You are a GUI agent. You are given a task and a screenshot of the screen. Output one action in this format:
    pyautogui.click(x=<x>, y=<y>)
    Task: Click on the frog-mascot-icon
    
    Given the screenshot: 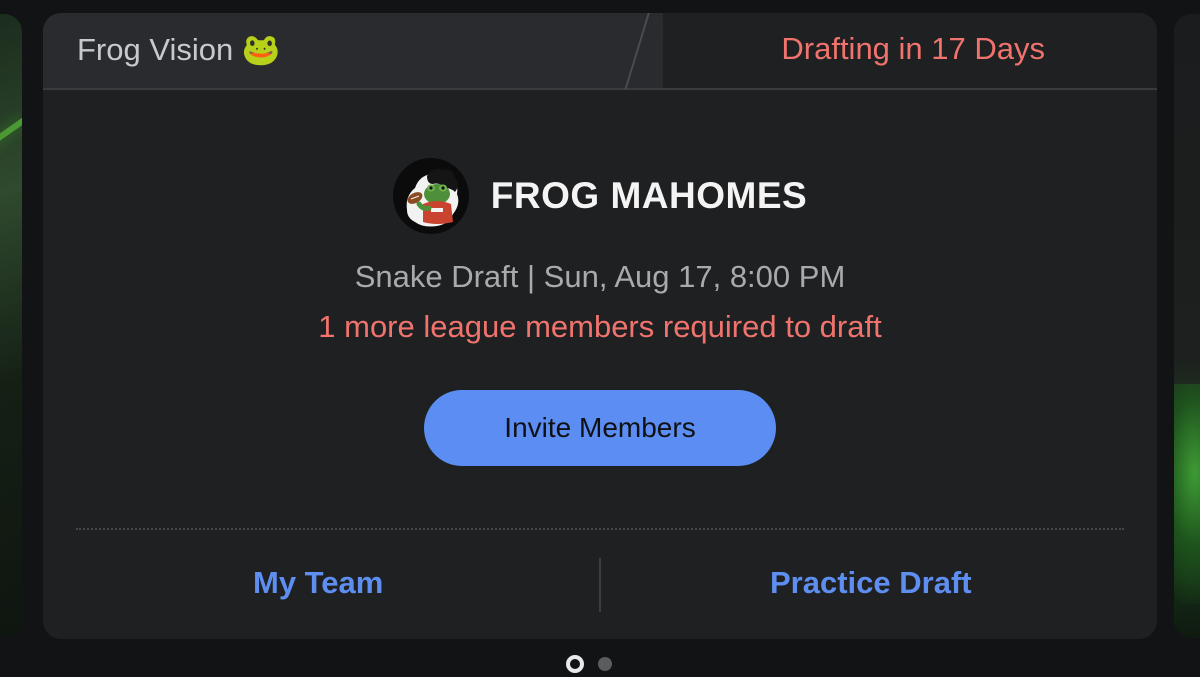 What is the action you would take?
    pyautogui.click(x=432, y=197)
    